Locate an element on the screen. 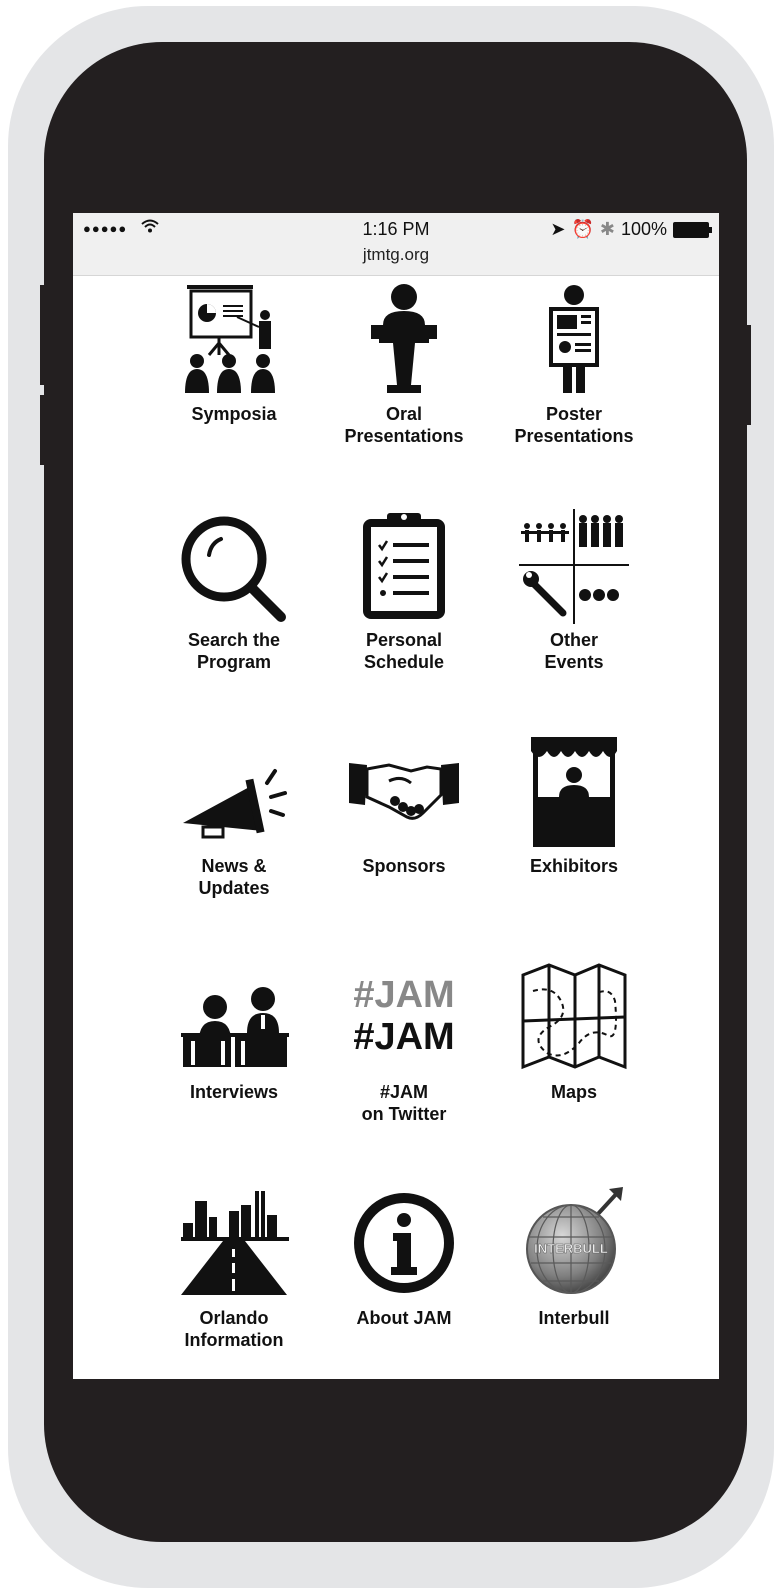  volume-down-button is located at coordinates (43, 430).